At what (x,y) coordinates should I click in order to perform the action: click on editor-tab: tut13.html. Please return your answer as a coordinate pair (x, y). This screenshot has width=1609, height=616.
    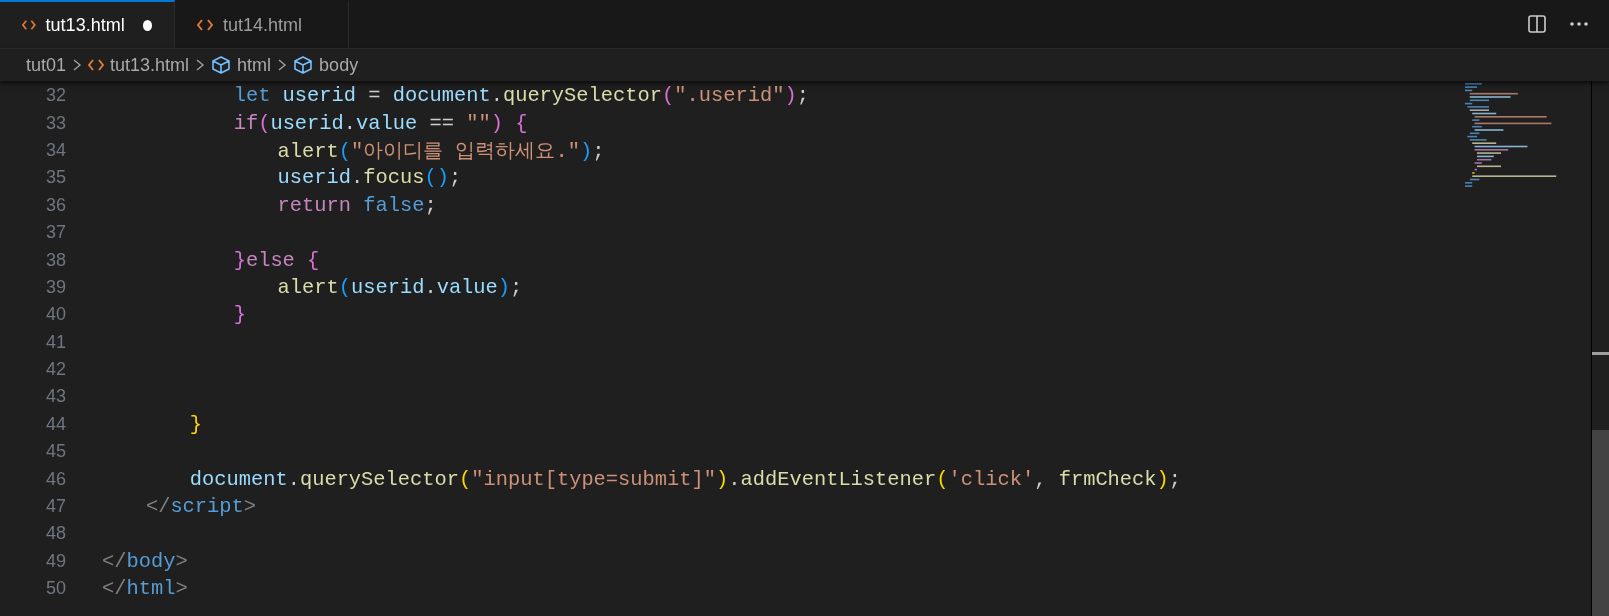
    Looking at the image, I should click on (87, 24).